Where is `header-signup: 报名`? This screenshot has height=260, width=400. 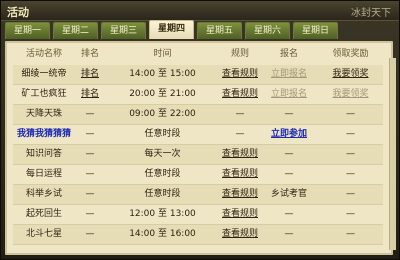
header-signup: 报名 is located at coordinates (288, 54).